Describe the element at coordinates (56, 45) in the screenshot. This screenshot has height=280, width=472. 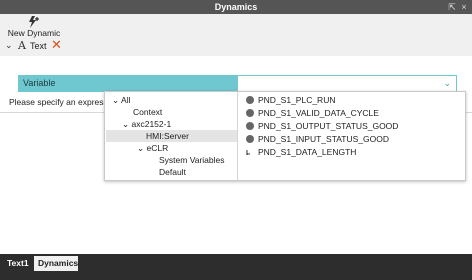
I see `delete-icon: ✕` at that location.